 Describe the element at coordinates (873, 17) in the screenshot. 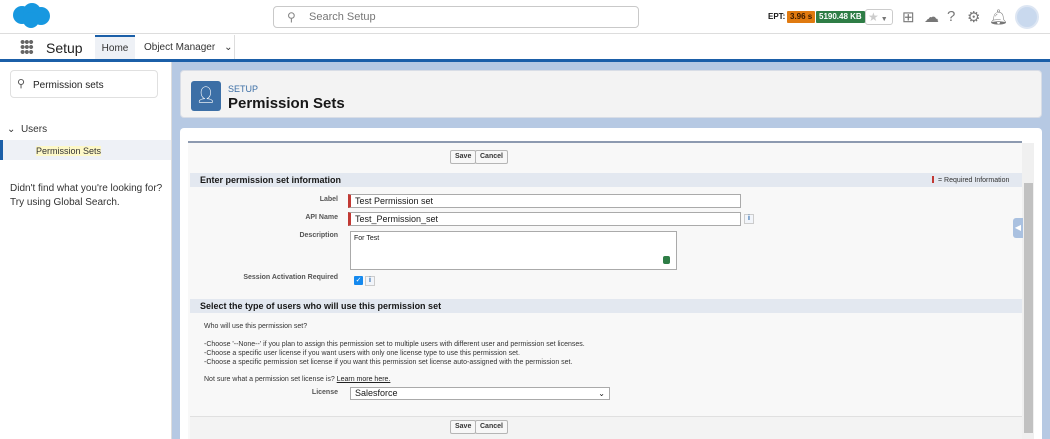

I see `star-icon: ★` at that location.